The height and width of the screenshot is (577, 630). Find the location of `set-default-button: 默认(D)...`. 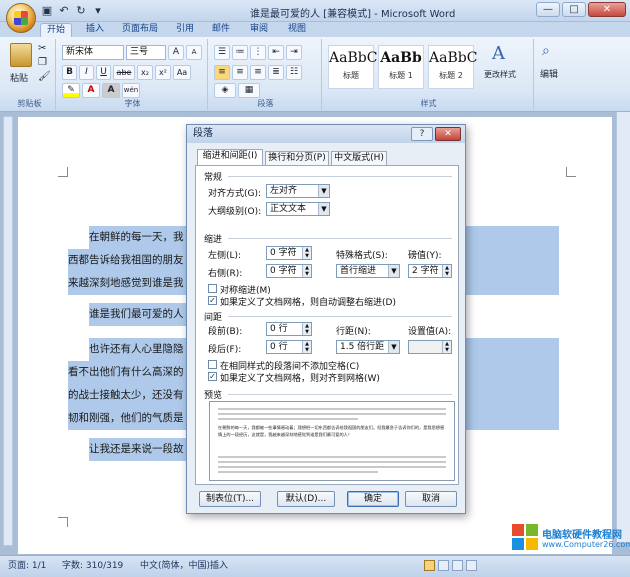

set-default-button: 默认(D)... is located at coordinates (306, 499).